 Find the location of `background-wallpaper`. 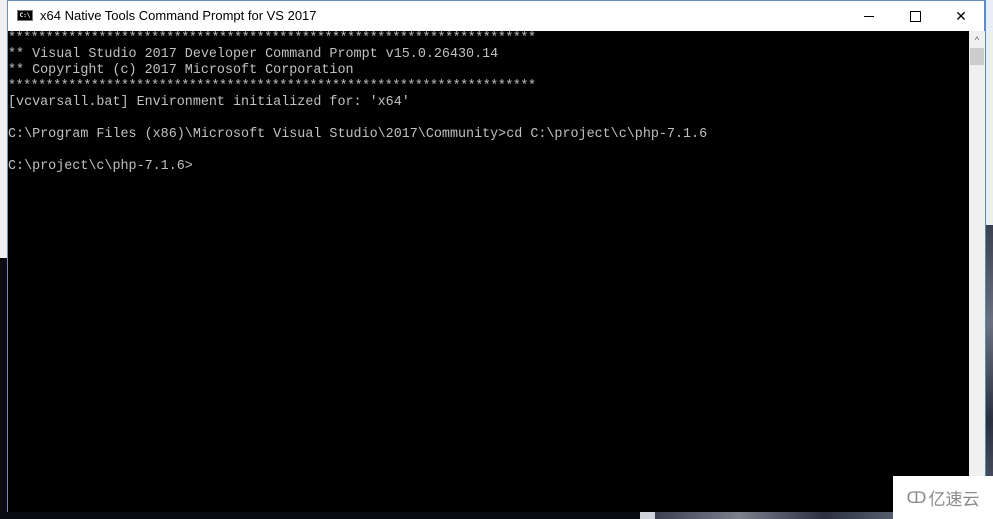

background-wallpaper is located at coordinates (989, 372).